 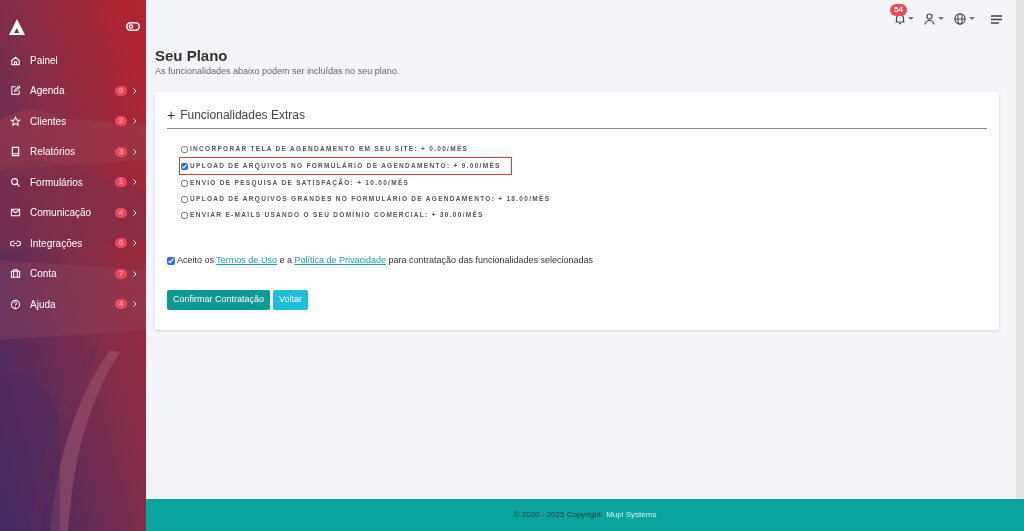 I want to click on sidebar-item: Relatórios 3, so click(x=73, y=151).